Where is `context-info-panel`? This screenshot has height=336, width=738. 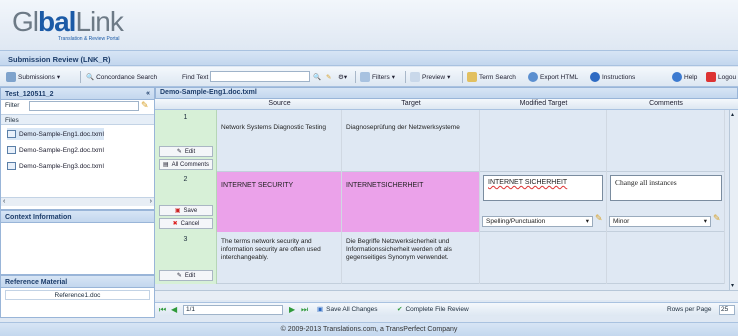
context-info-panel is located at coordinates (77, 249).